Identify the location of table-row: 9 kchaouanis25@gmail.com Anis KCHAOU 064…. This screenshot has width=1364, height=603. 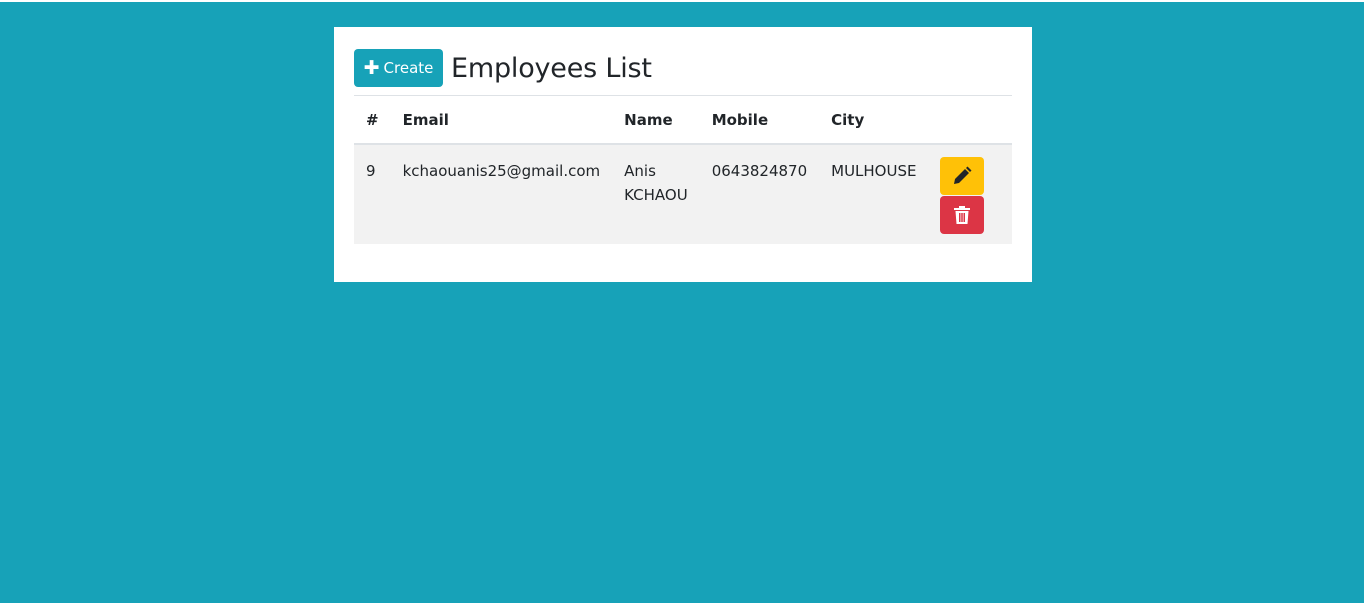
(683, 194).